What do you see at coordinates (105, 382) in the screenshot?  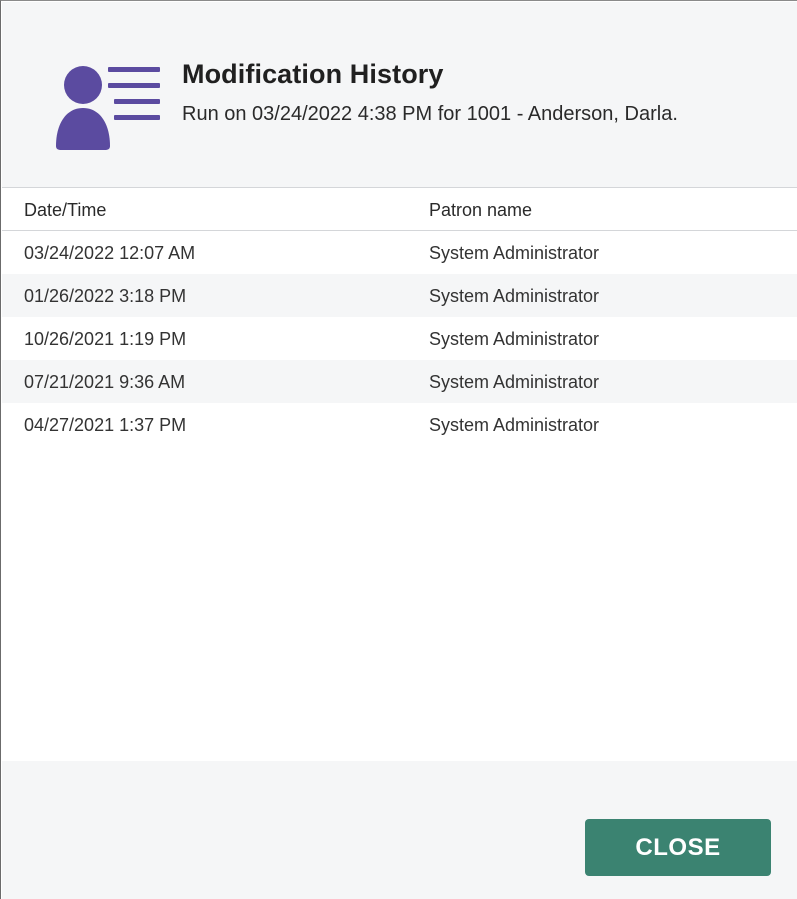 I see `cell-date-time: 07/21/2021 9:36 AM` at bounding box center [105, 382].